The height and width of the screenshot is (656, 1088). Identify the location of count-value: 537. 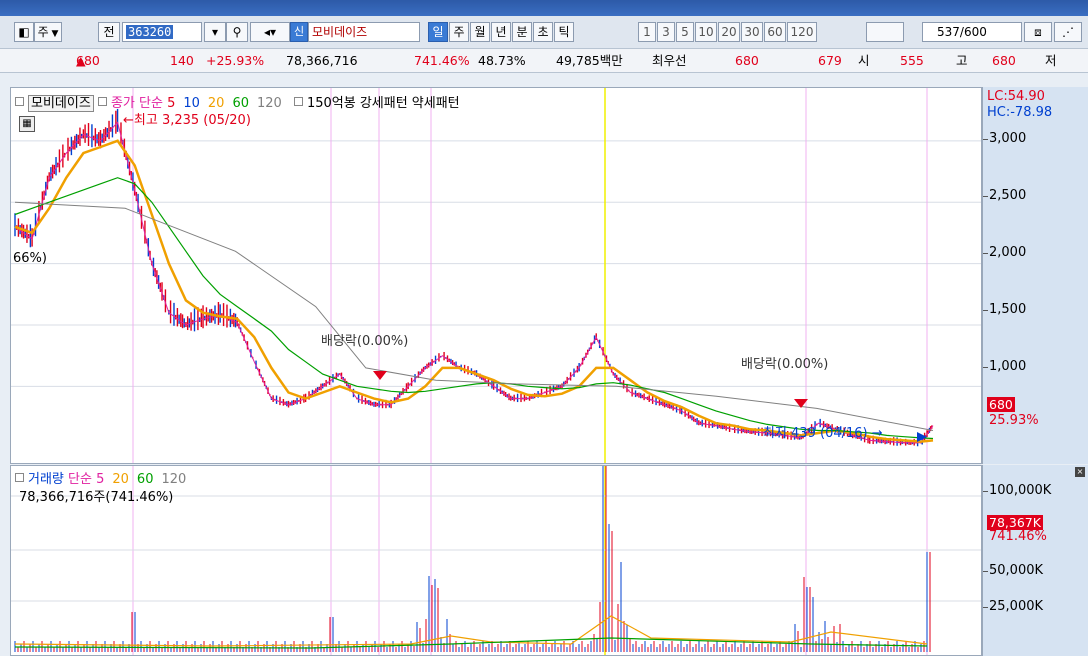
(948, 32).